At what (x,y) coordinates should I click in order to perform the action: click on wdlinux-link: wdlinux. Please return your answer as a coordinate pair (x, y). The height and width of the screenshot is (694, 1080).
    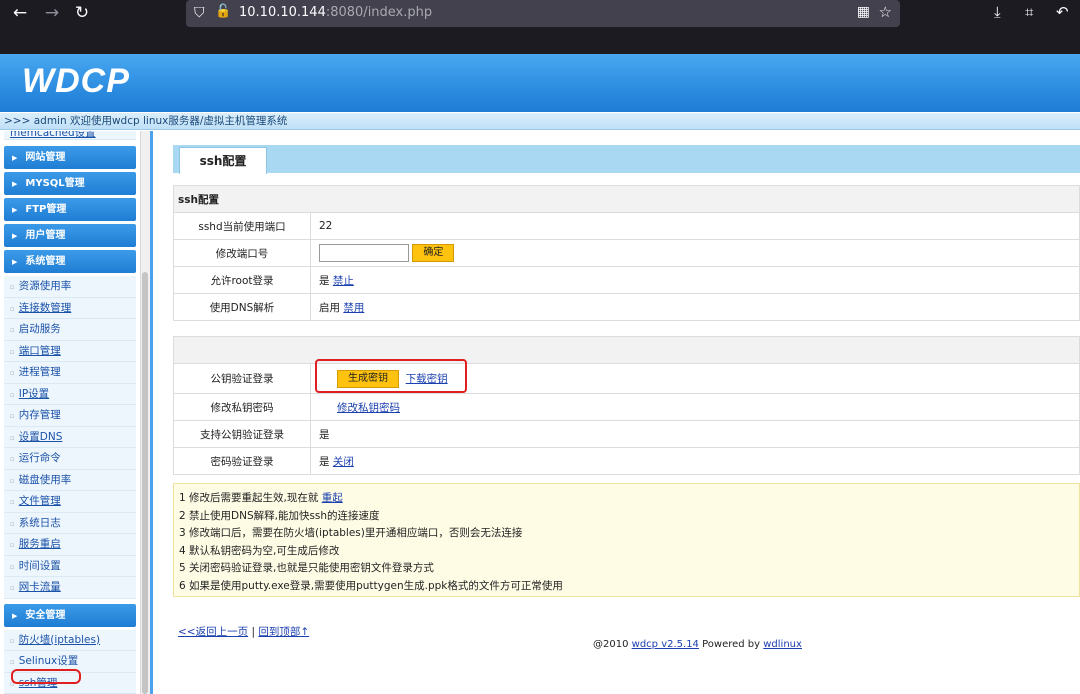
    Looking at the image, I should click on (782, 644).